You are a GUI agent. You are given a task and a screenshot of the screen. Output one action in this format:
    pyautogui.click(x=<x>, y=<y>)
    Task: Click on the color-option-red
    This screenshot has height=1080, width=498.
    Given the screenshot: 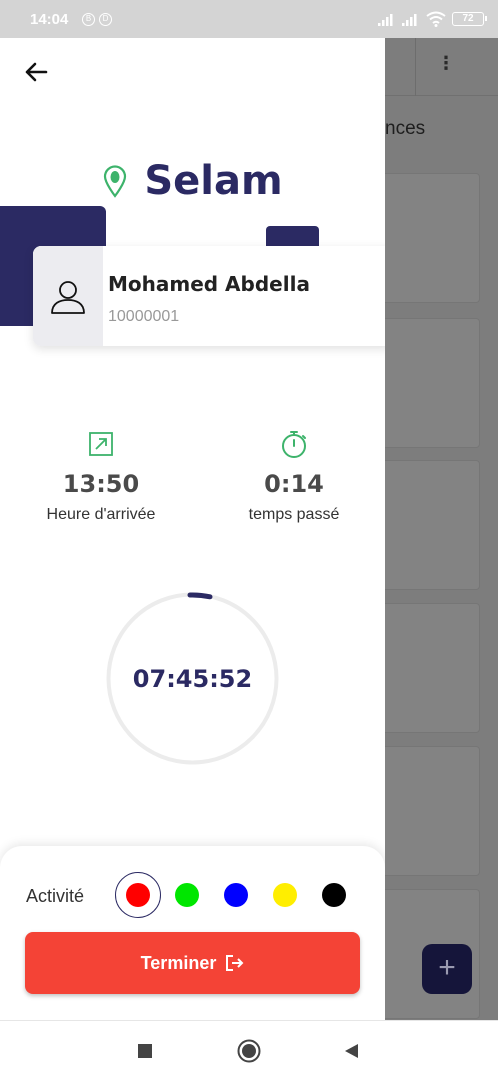 What is the action you would take?
    pyautogui.click(x=138, y=895)
    